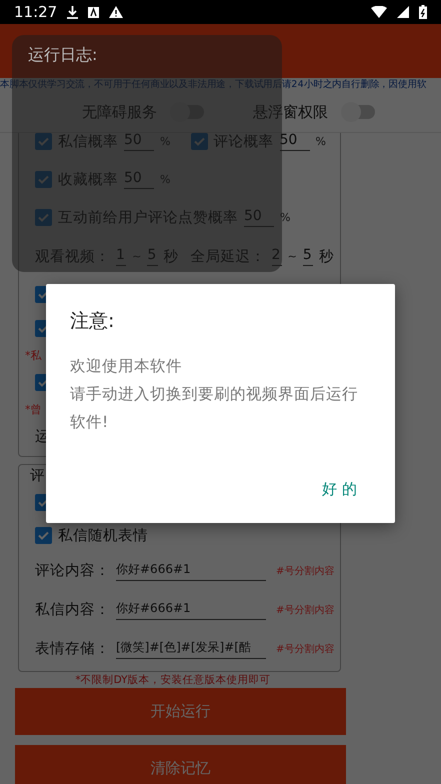 The image size is (441, 784). I want to click on warning-icon, so click(116, 12).